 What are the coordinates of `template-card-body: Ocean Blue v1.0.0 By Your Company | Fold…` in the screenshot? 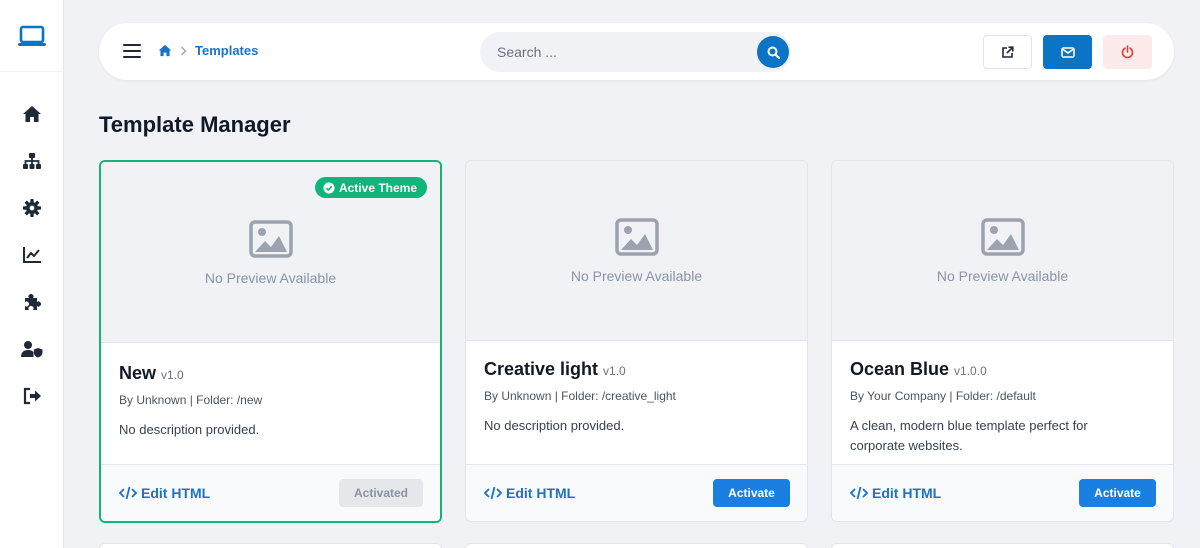 It's located at (1002, 398).